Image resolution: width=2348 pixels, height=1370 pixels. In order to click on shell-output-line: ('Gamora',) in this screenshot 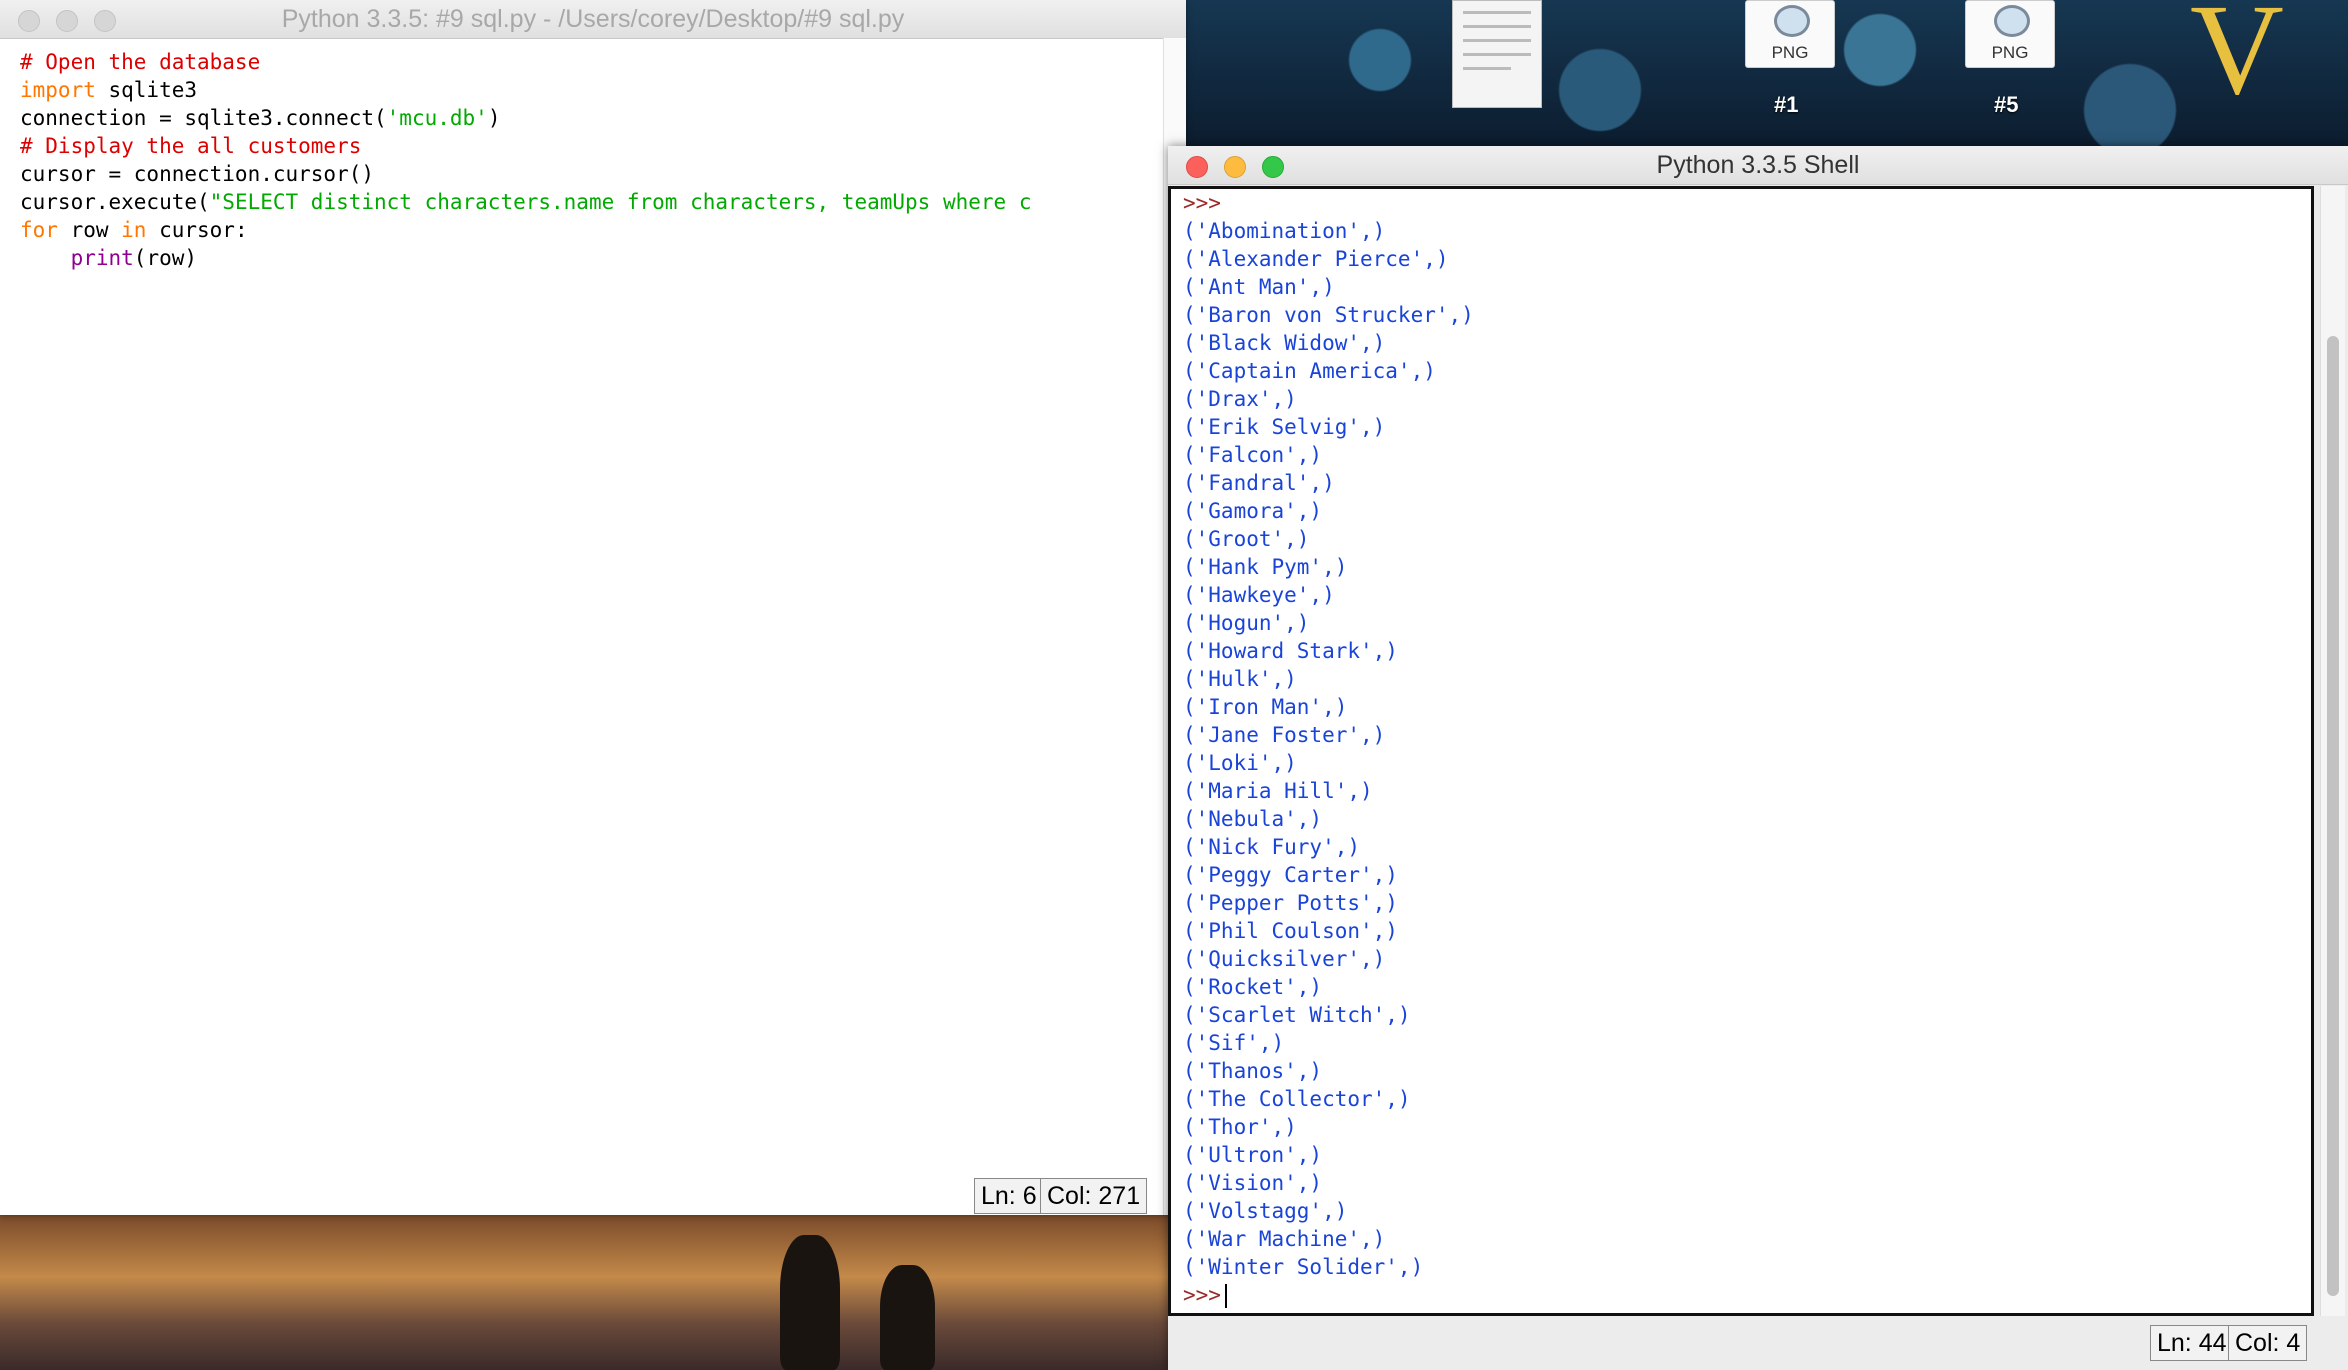, I will do `click(1253, 511)`.